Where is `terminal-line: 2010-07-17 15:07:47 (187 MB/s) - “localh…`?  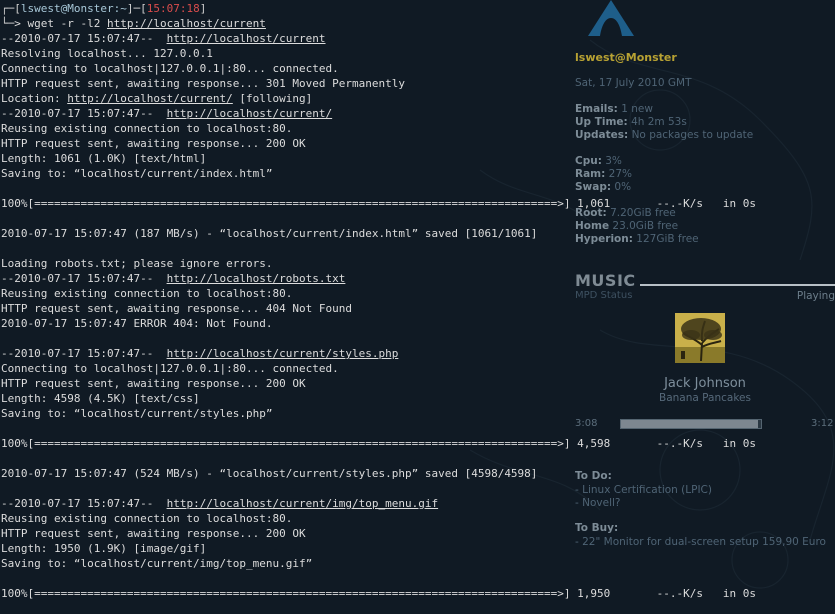 terminal-line: 2010-07-17 15:07:47 (187 MB/s) - “localh… is located at coordinates (269, 233).